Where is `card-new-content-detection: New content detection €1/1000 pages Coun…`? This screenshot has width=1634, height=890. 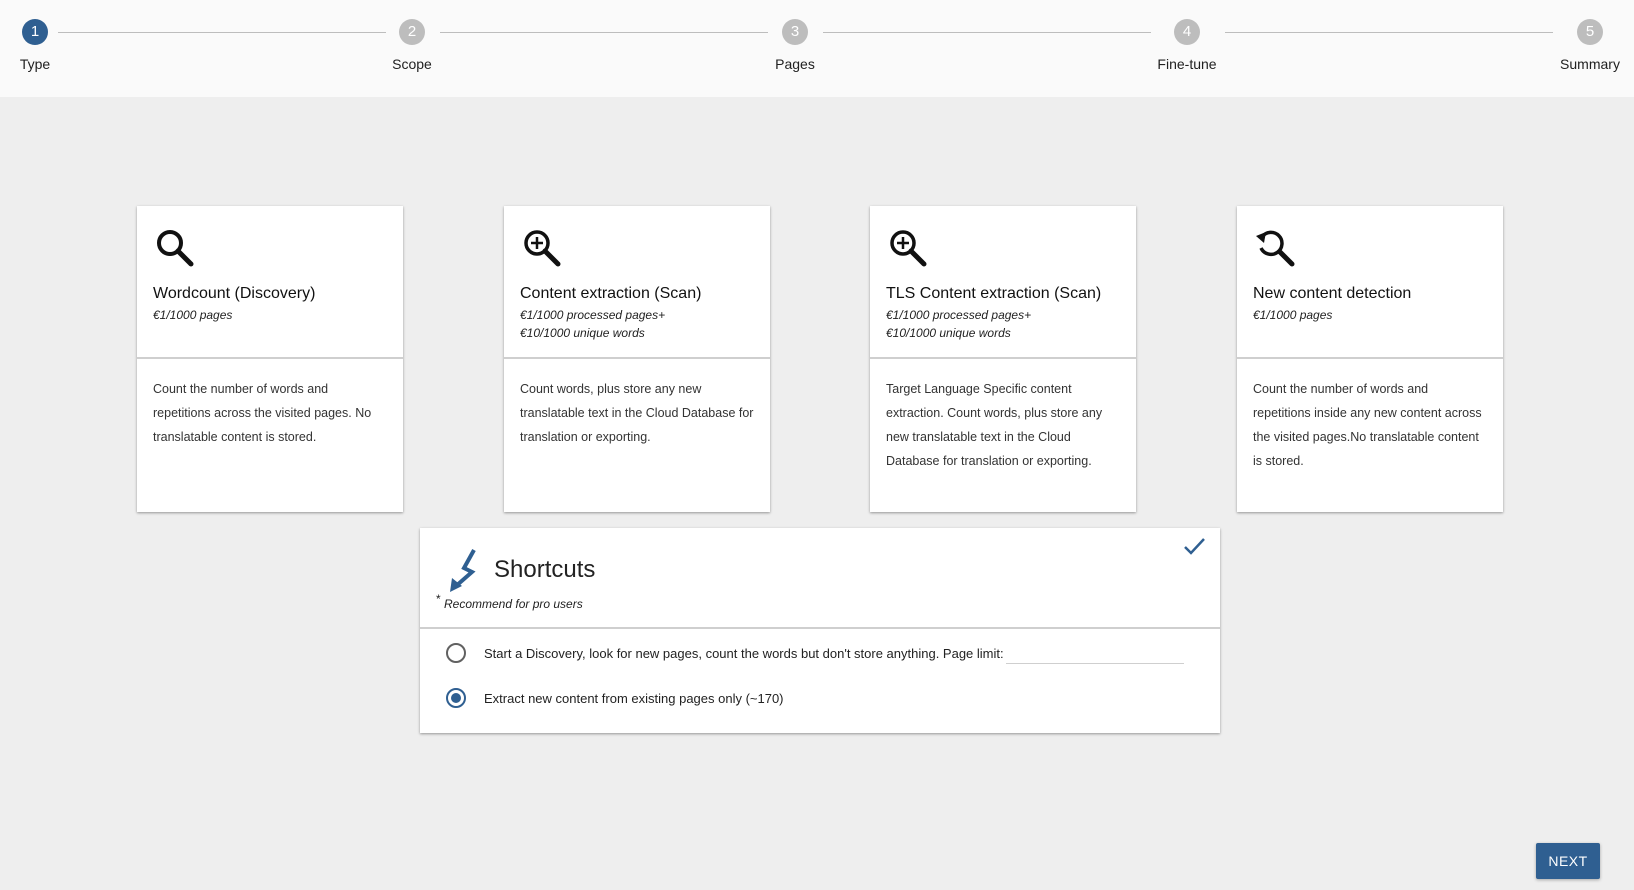 card-new-content-detection: New content detection €1/1000 pages Coun… is located at coordinates (1370, 359).